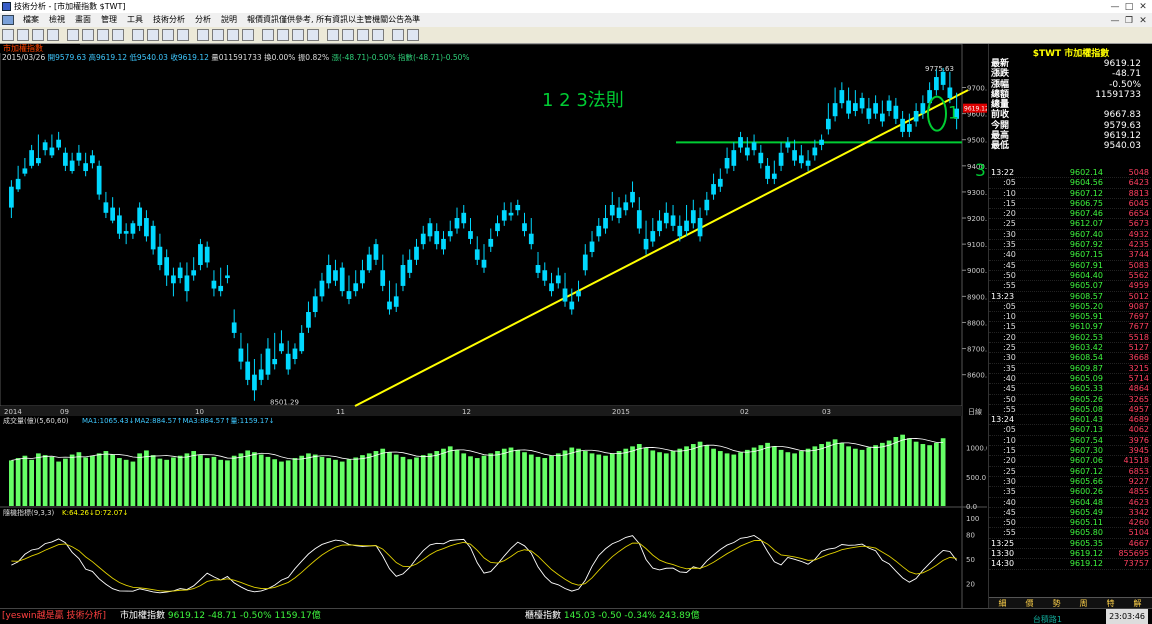 This screenshot has height=624, width=1152. I want to click on tick-row: :55 9605.08 4957, so click(1070, 410).